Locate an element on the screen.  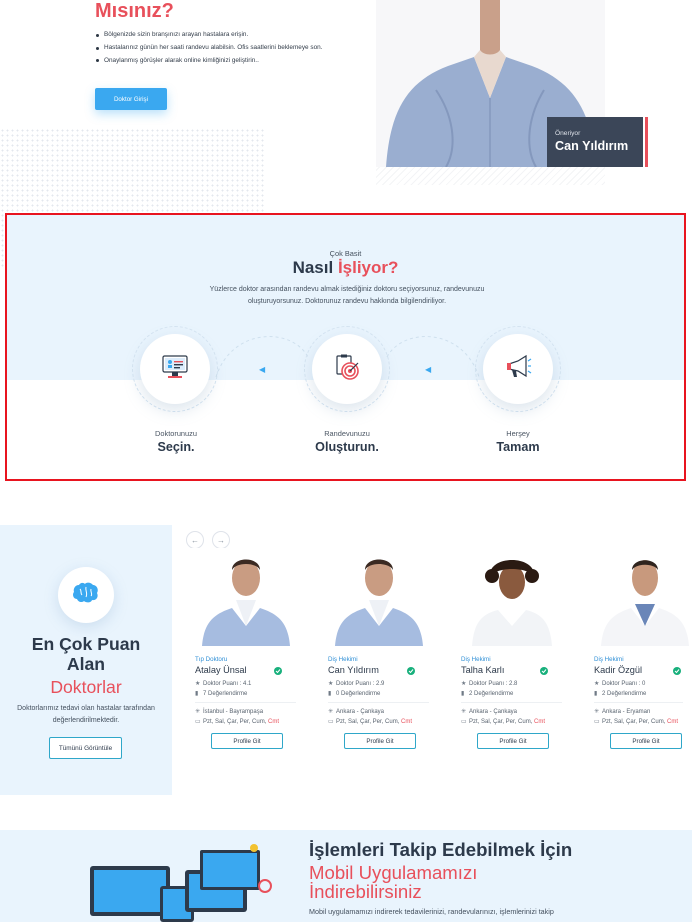
section-title: Nasıl İşliyor? is located at coordinates (345, 268).